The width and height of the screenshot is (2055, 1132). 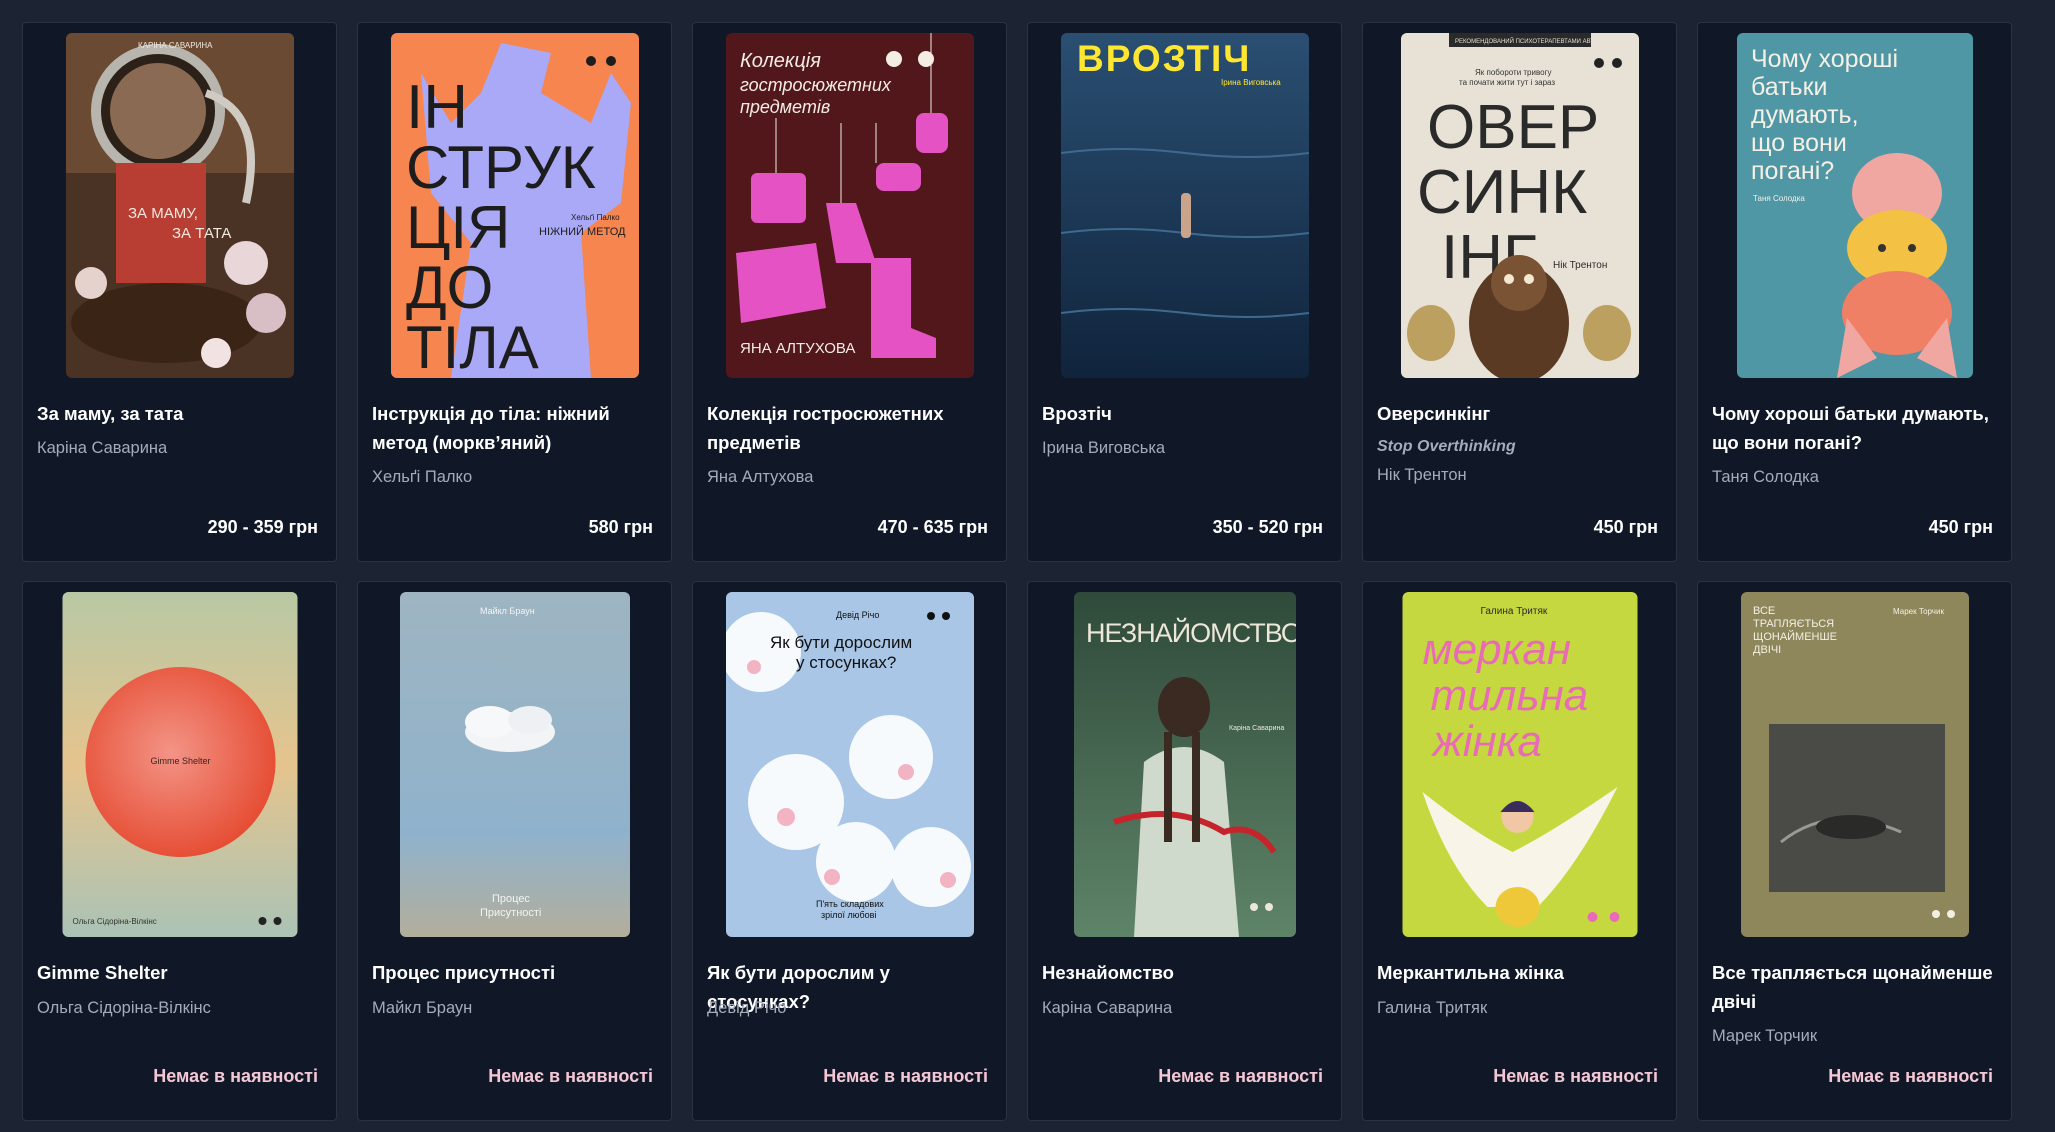 I want to click on svg-text: Як бути дорослим, so click(x=841, y=642).